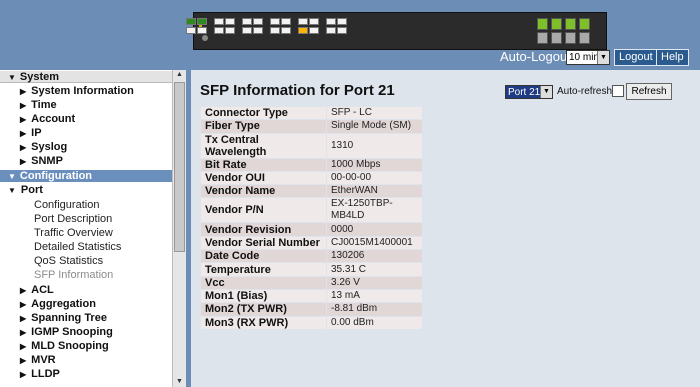  Describe the element at coordinates (43, 360) in the screenshot. I see `sidebar-item-label: MVR` at that location.